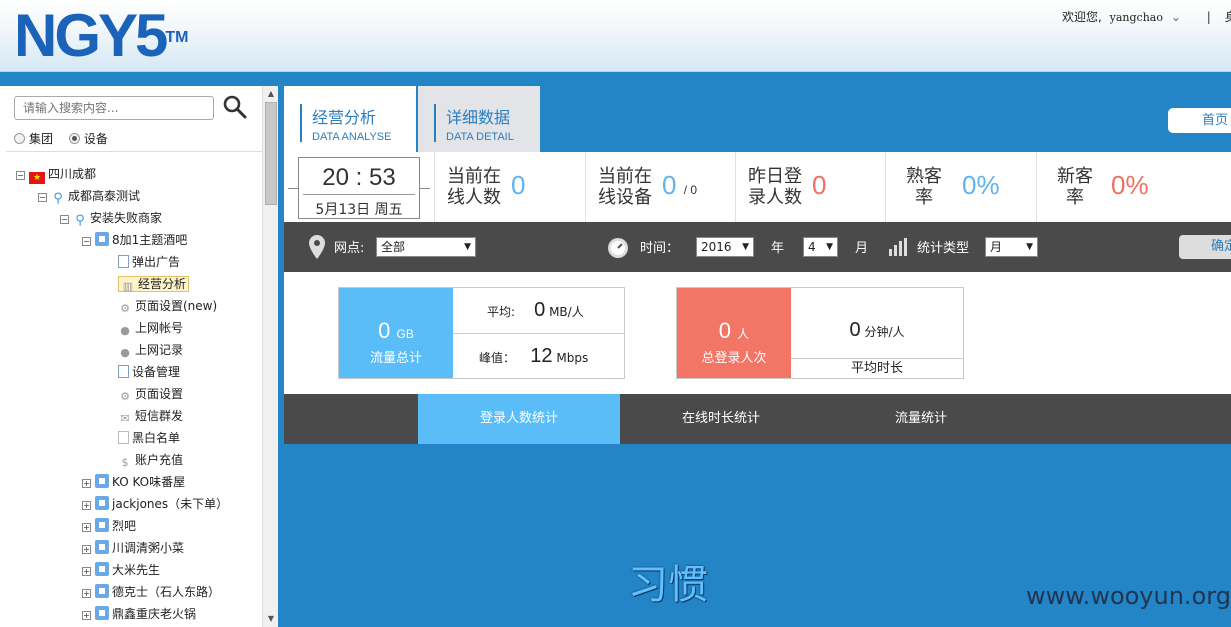 The height and width of the screenshot is (627, 1231). I want to click on tree-node: + 大米先生, so click(121, 570).